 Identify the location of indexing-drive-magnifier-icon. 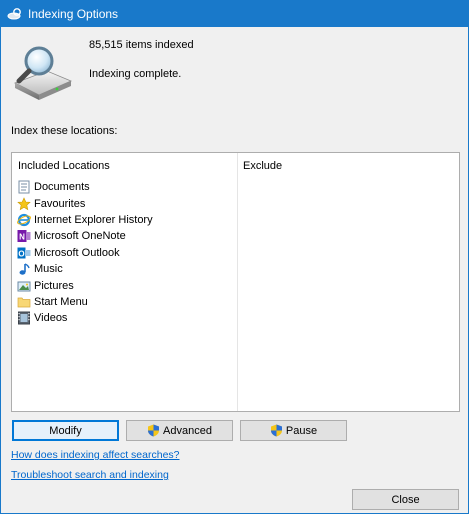
(43, 73).